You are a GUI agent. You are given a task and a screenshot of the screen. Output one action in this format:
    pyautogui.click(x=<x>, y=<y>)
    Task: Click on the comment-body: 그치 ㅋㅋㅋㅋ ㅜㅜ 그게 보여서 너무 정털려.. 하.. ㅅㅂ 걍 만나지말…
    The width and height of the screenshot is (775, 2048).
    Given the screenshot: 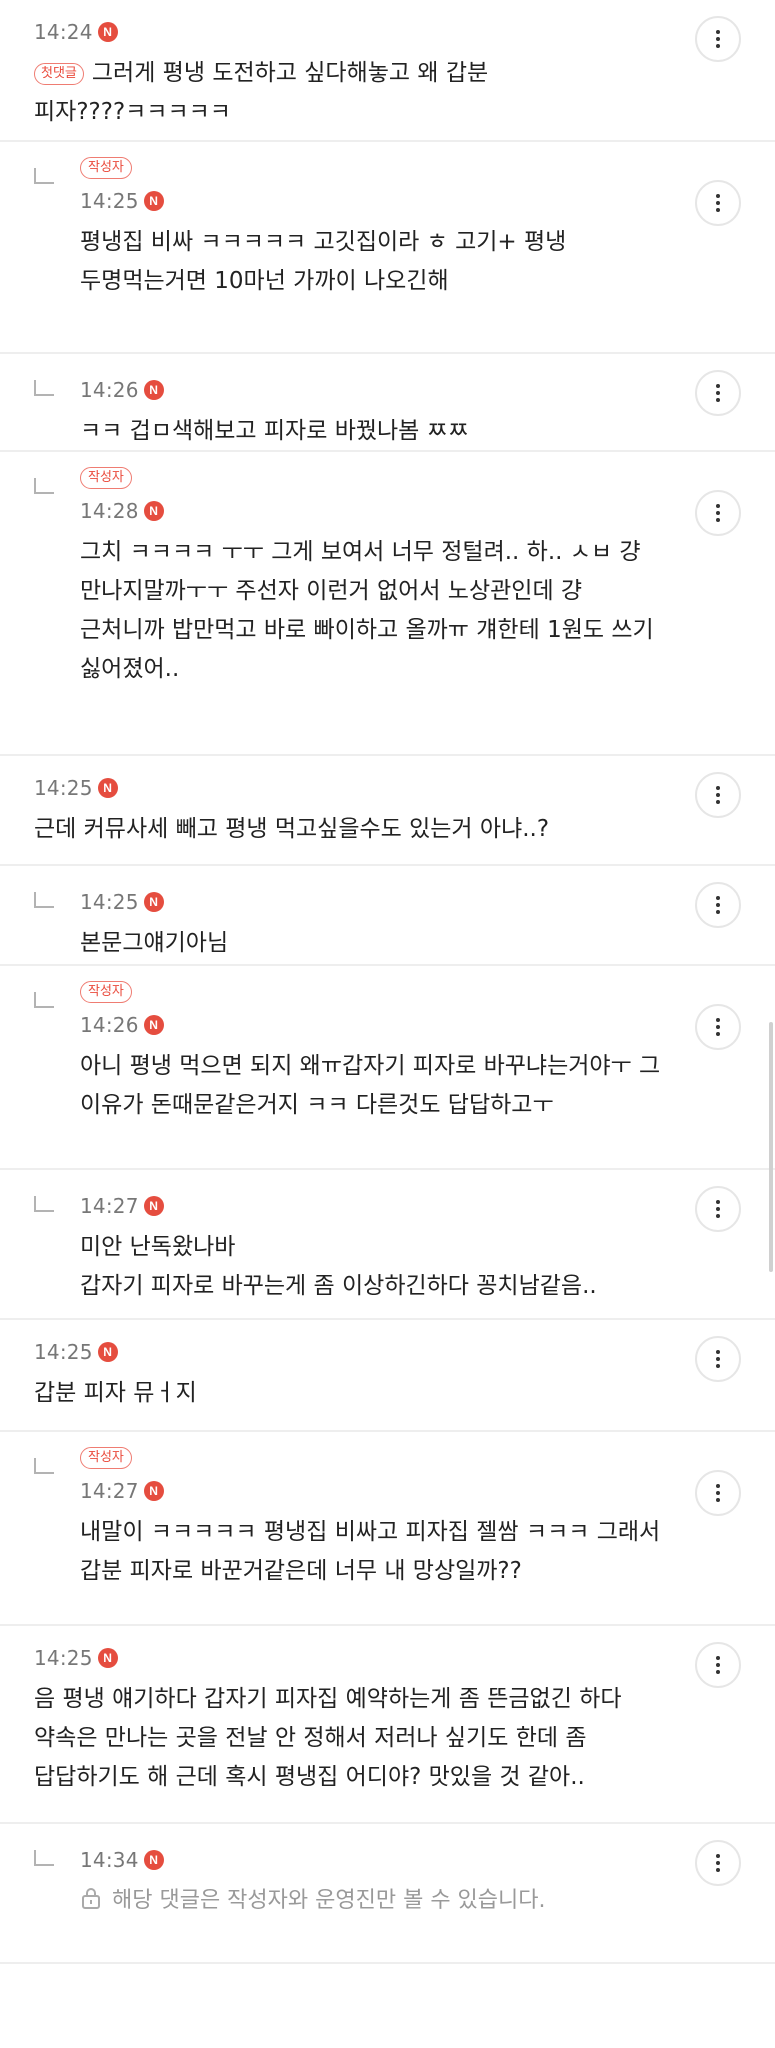 What is the action you would take?
    pyautogui.click(x=367, y=610)
    